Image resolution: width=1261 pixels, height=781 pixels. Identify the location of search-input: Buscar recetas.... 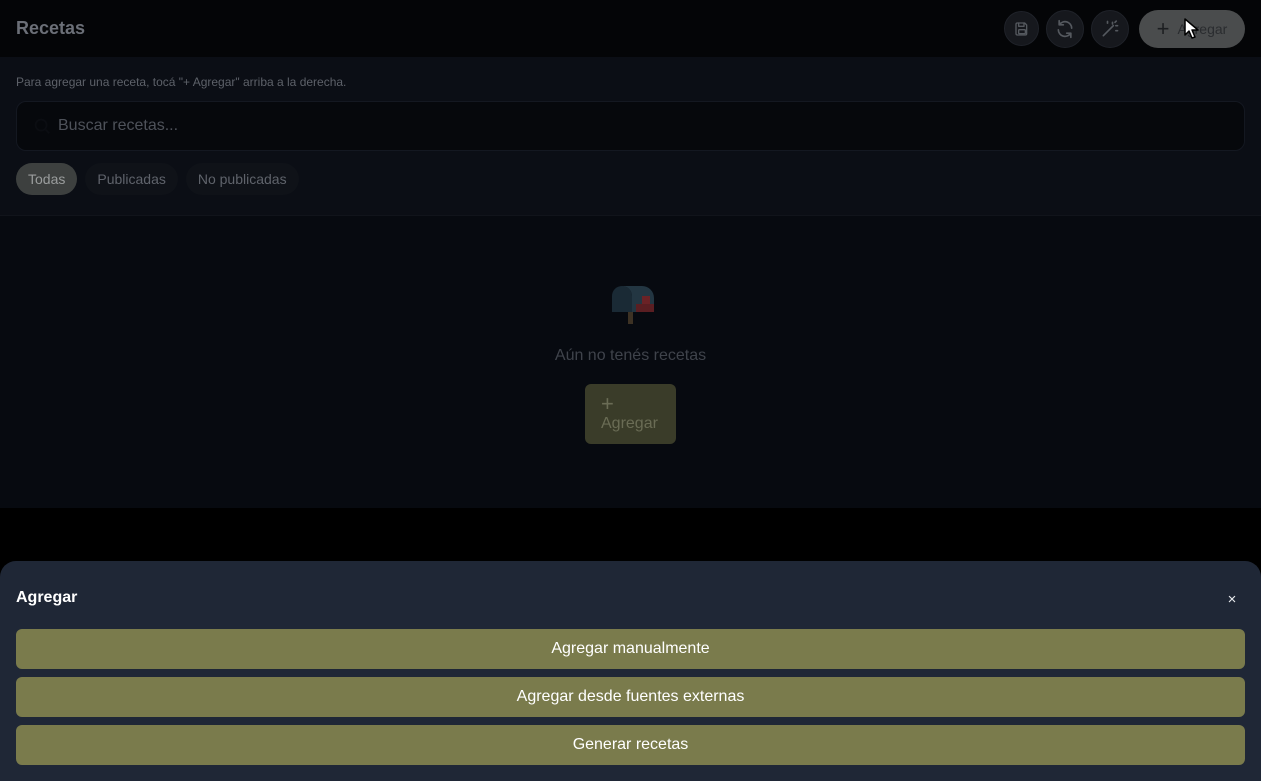
(630, 126).